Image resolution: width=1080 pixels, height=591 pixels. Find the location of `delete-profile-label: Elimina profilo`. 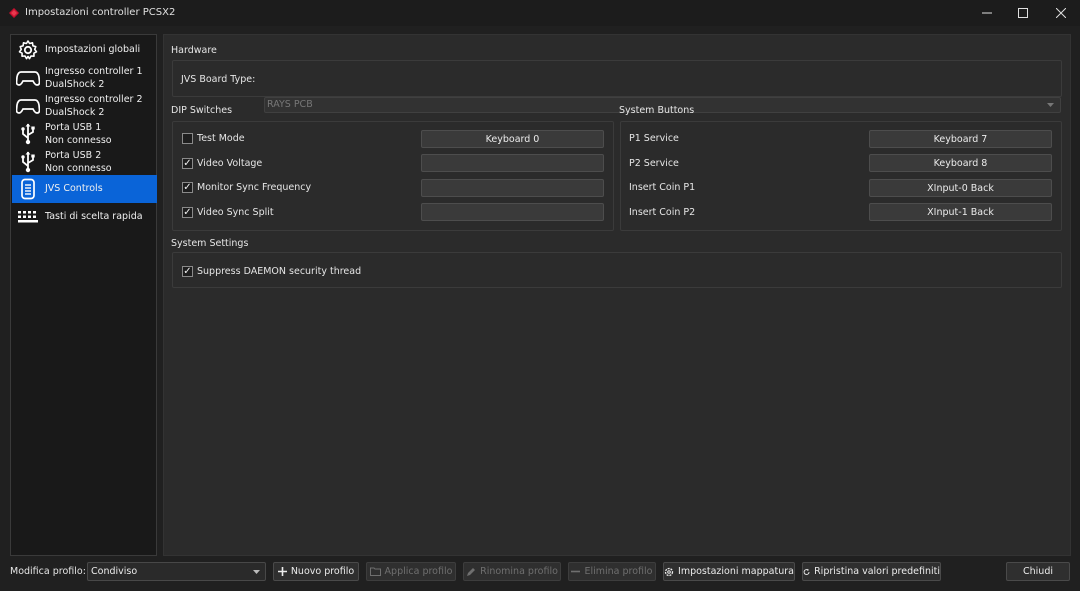

delete-profile-label: Elimina profilo is located at coordinates (618, 571).